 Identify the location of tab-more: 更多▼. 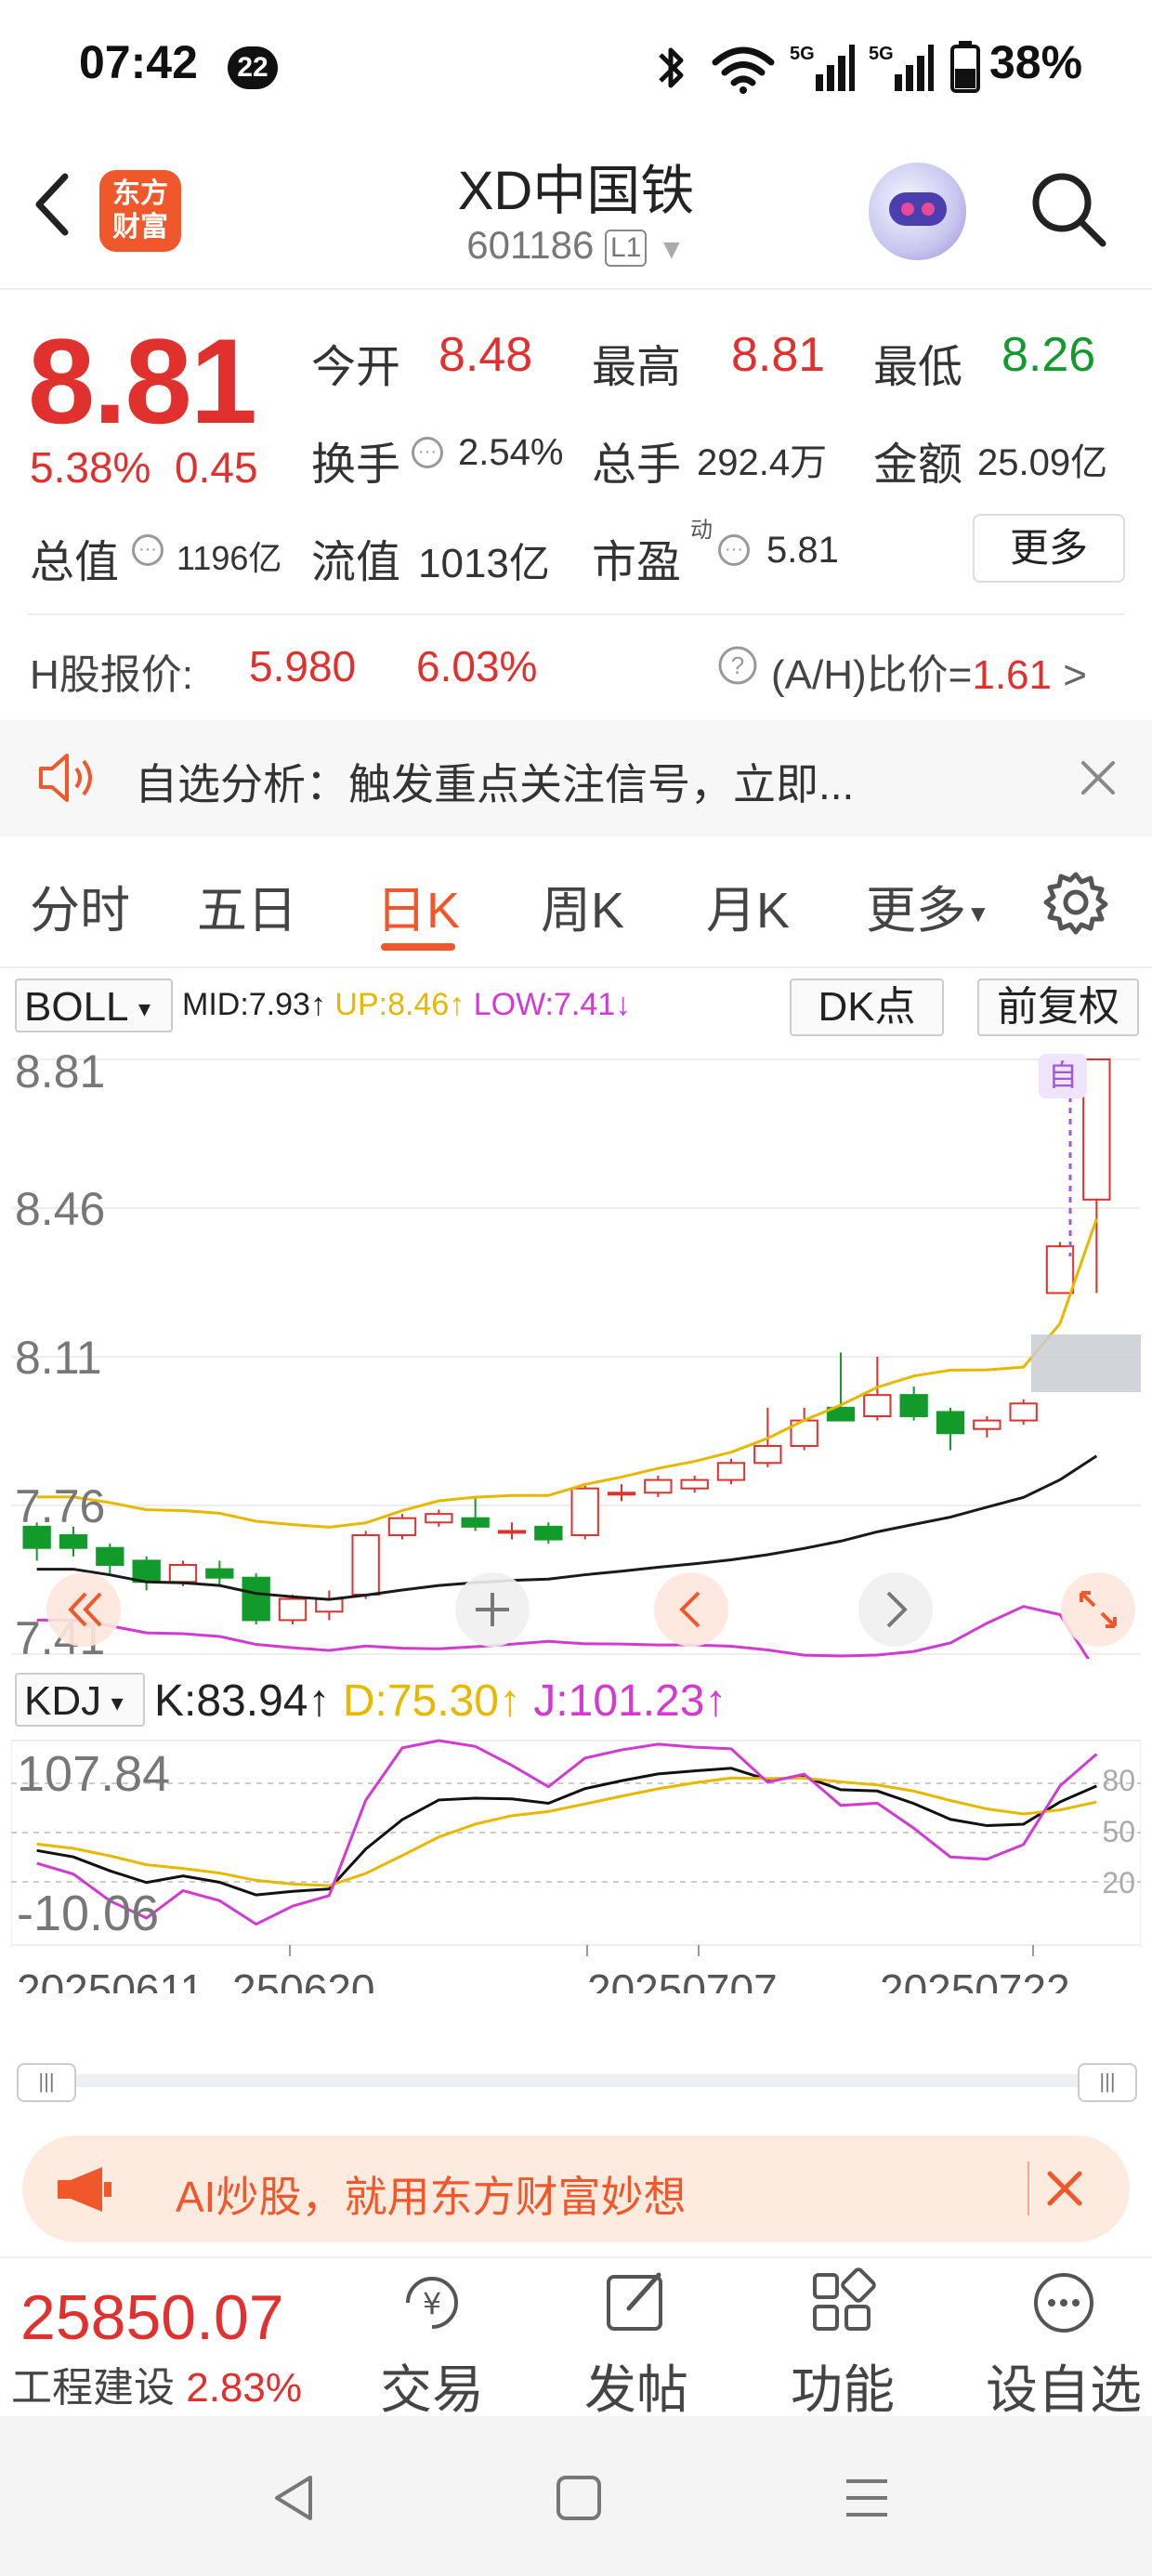
(928, 905).